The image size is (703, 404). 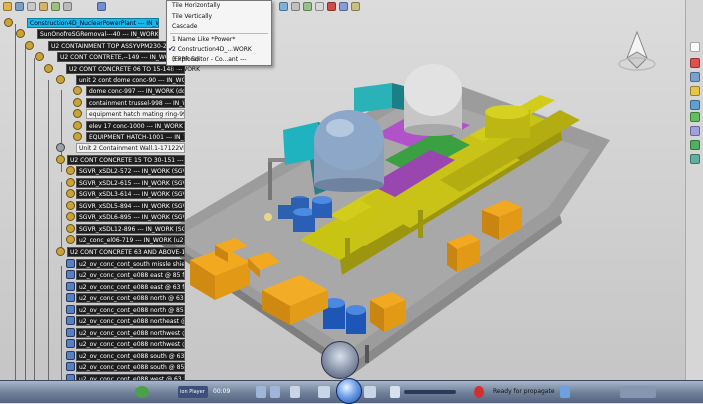 What do you see at coordinates (695, 77) in the screenshot?
I see `camera-icon` at bounding box center [695, 77].